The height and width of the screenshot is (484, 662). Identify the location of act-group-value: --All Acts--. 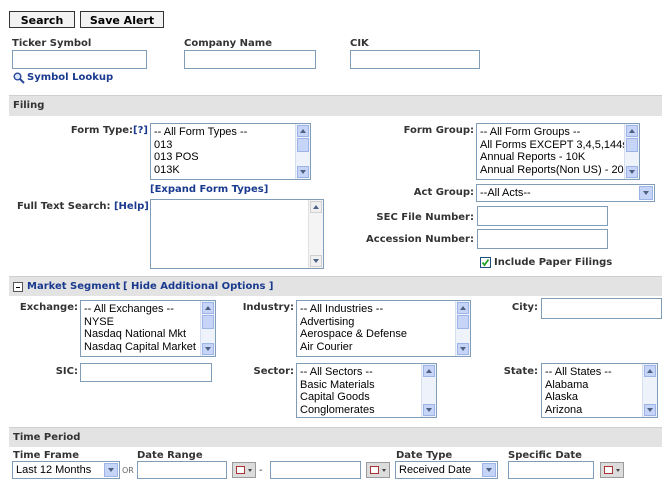
(505, 193).